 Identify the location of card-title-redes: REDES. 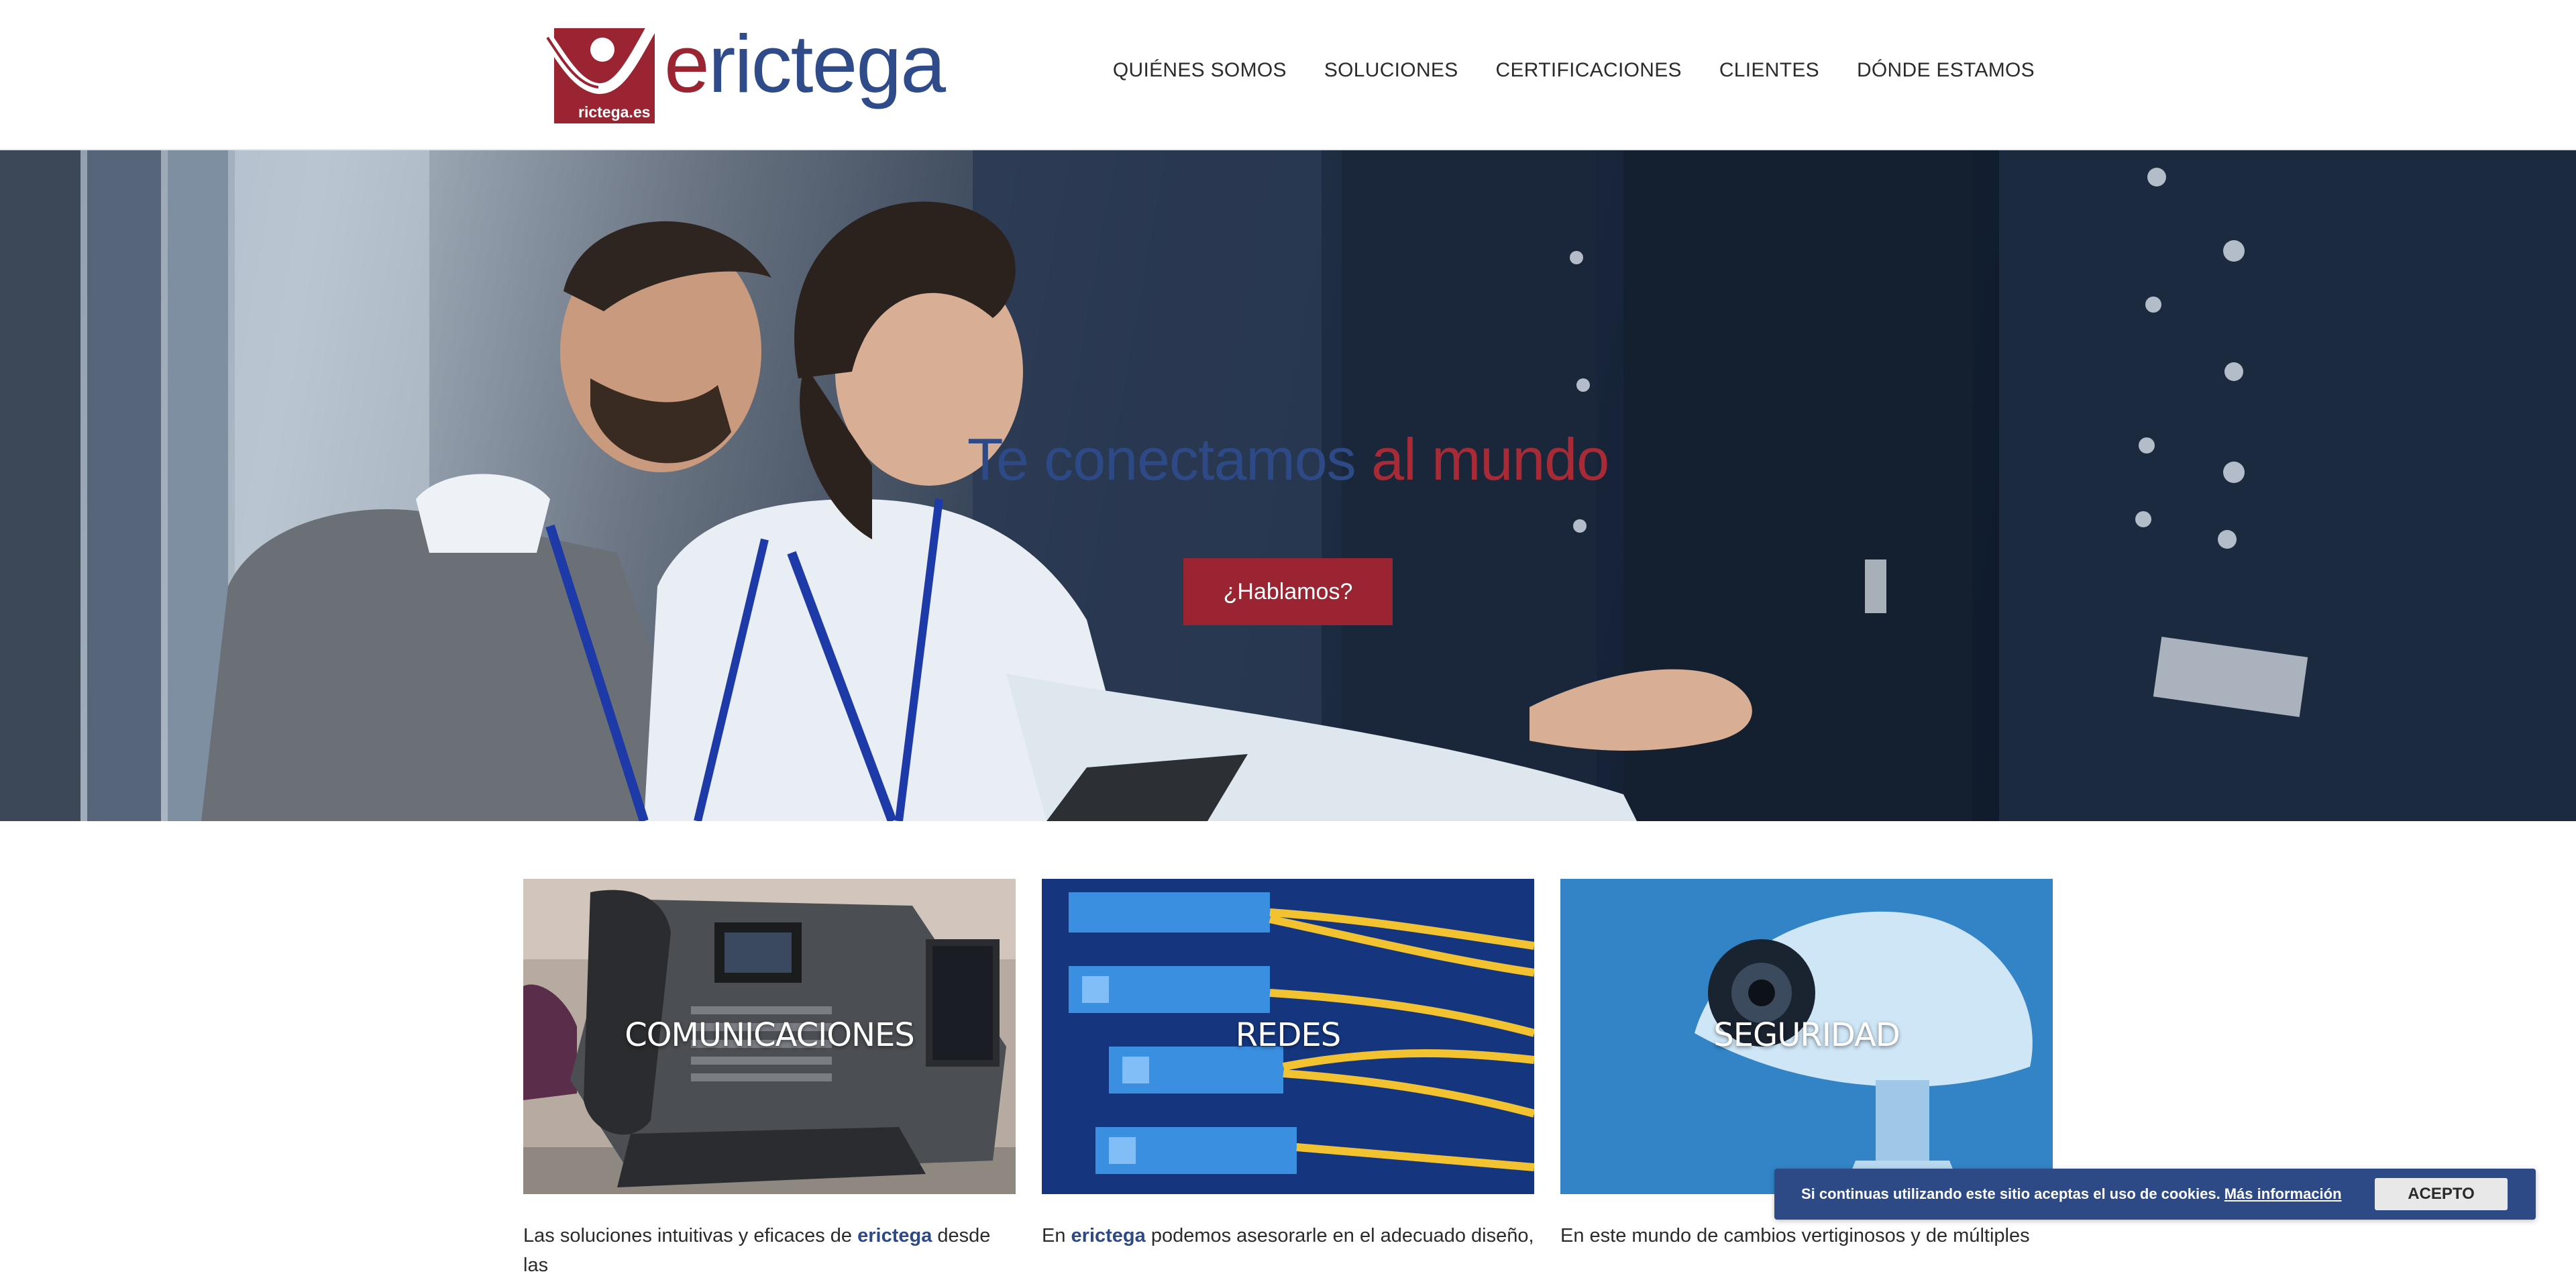
(1288, 1035).